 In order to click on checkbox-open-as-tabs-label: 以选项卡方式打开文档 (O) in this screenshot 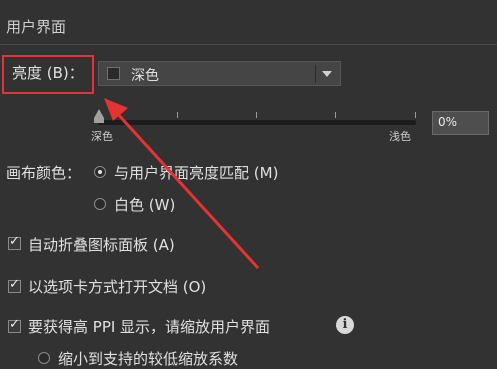, I will do `click(117, 286)`.